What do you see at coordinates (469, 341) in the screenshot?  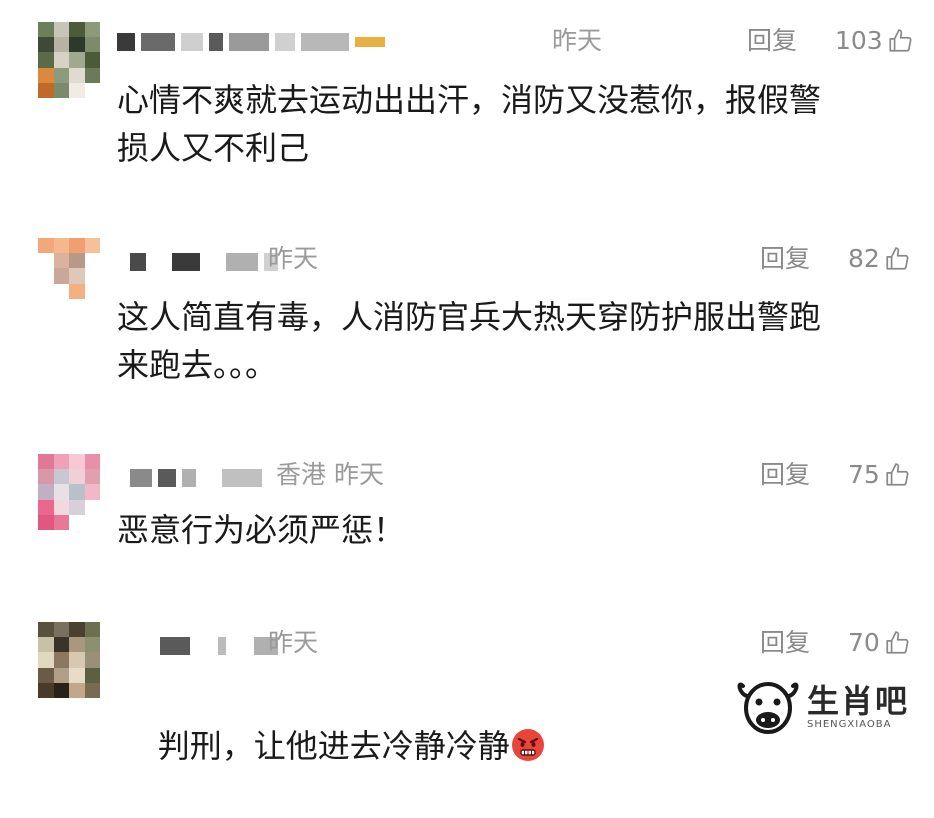 I see `comment-text: 这人简直有毒，人消防官兵大热天穿防护服出警跑 来跑去。。。` at bounding box center [469, 341].